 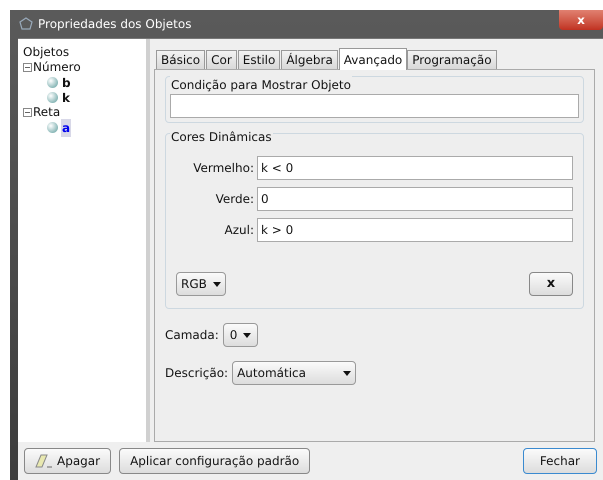 What do you see at coordinates (415, 230) in the screenshot?
I see `input-field: k > 0` at bounding box center [415, 230].